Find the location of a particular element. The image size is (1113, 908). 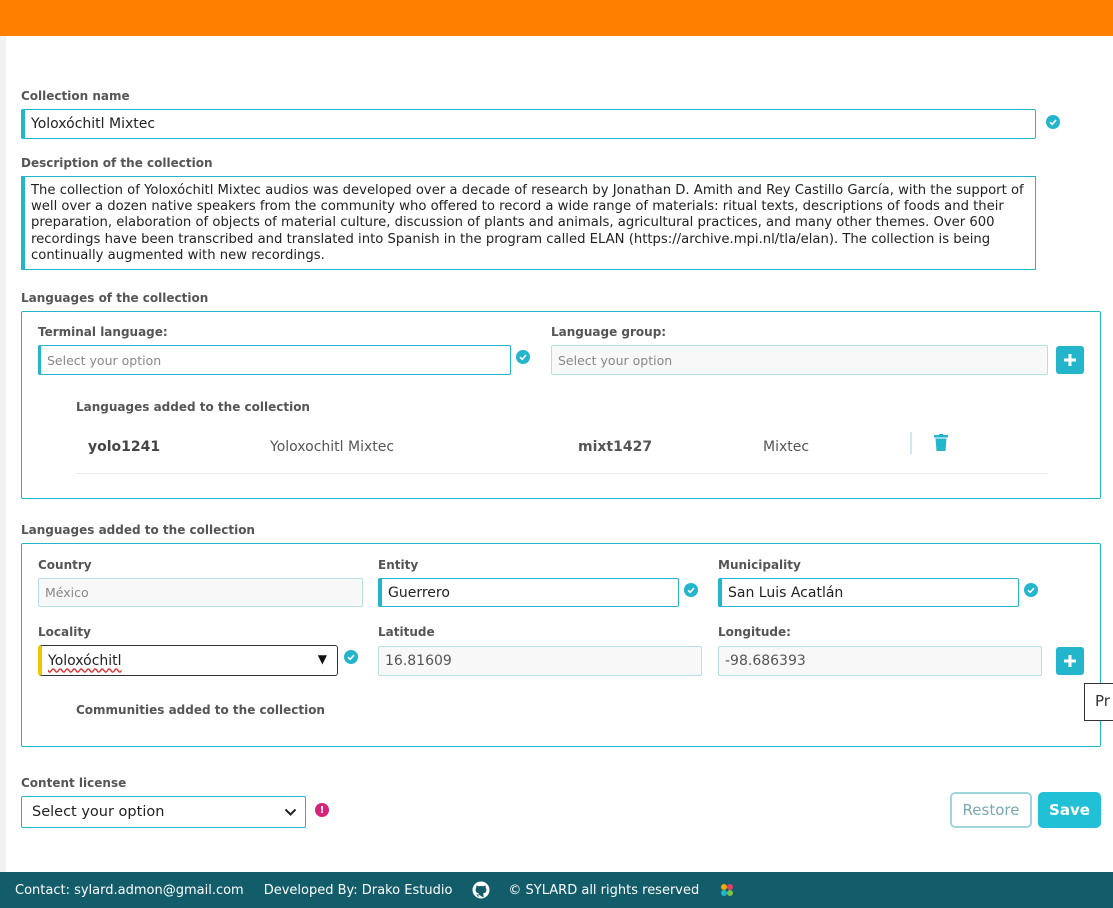

country-field: México is located at coordinates (200, 592).